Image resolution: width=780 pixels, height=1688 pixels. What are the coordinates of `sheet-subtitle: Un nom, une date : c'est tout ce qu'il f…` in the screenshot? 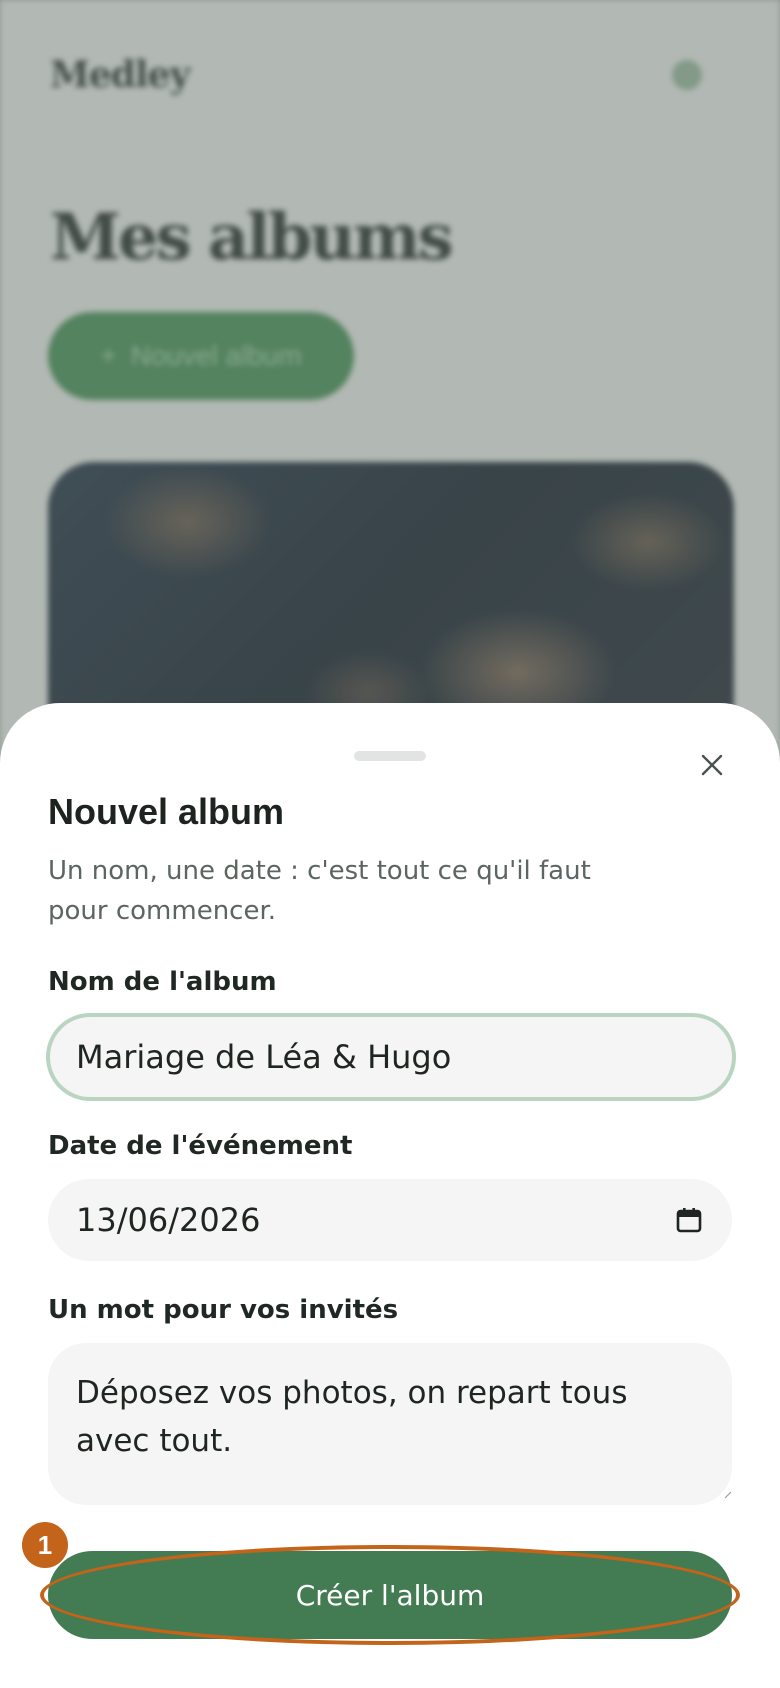 It's located at (319, 891).